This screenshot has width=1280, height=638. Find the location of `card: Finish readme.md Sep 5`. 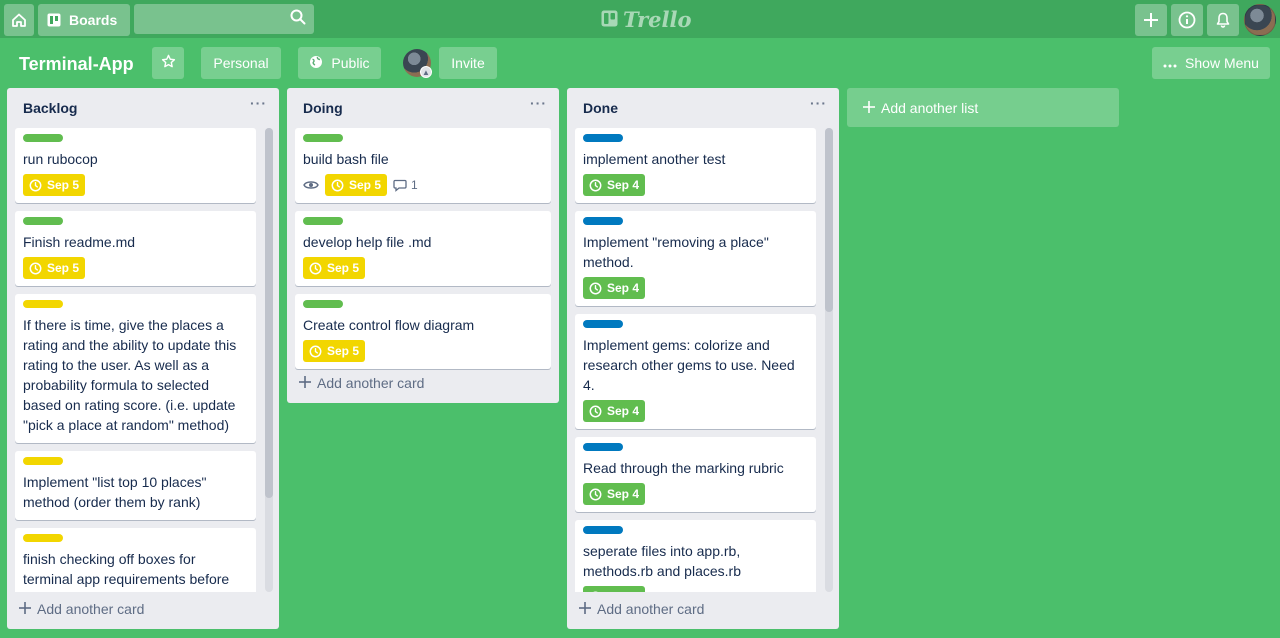

card: Finish readme.md Sep 5 is located at coordinates (135, 248).